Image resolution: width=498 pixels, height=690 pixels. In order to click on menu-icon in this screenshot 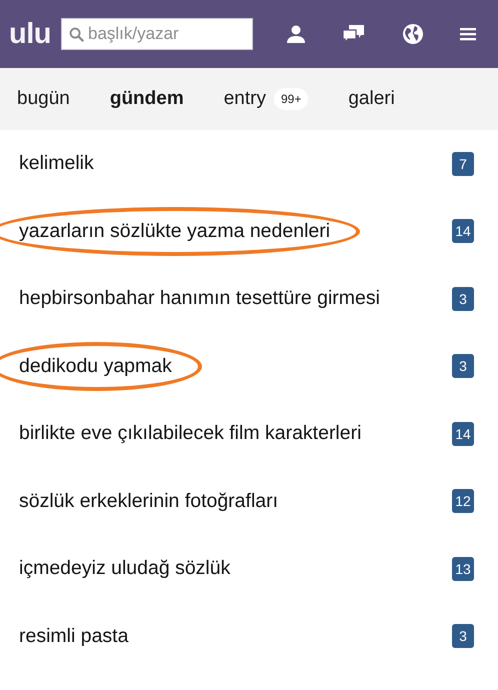, I will do `click(468, 34)`.